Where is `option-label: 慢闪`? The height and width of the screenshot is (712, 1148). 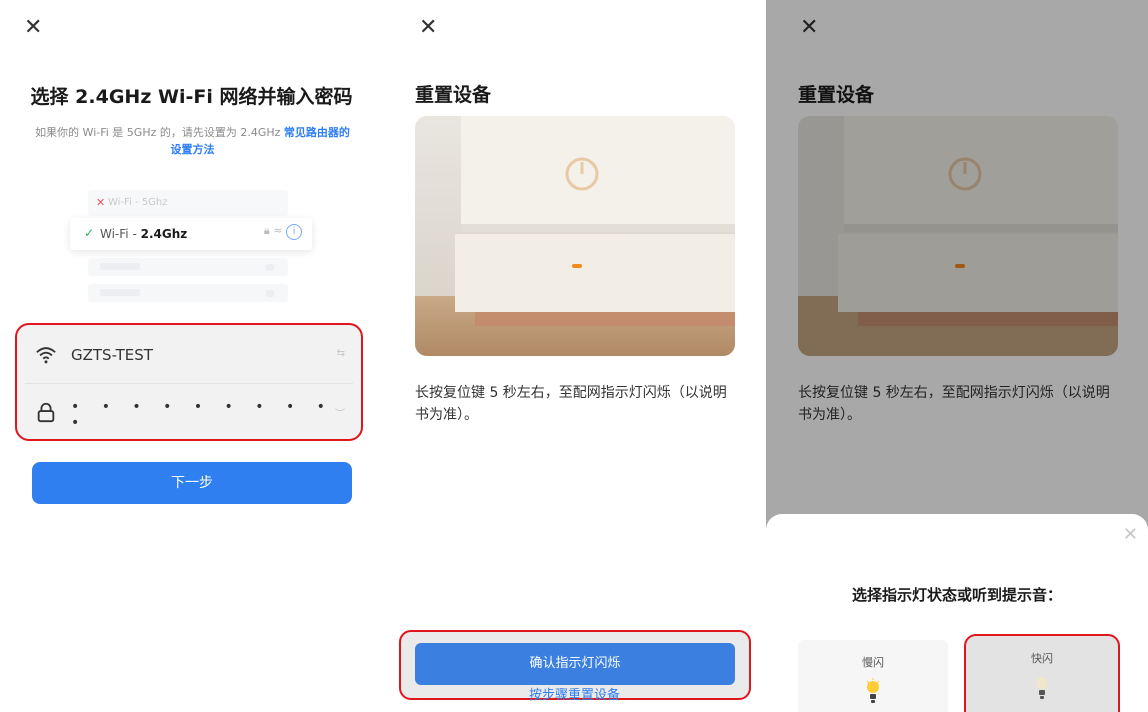
option-label: 慢闪 is located at coordinates (873, 662).